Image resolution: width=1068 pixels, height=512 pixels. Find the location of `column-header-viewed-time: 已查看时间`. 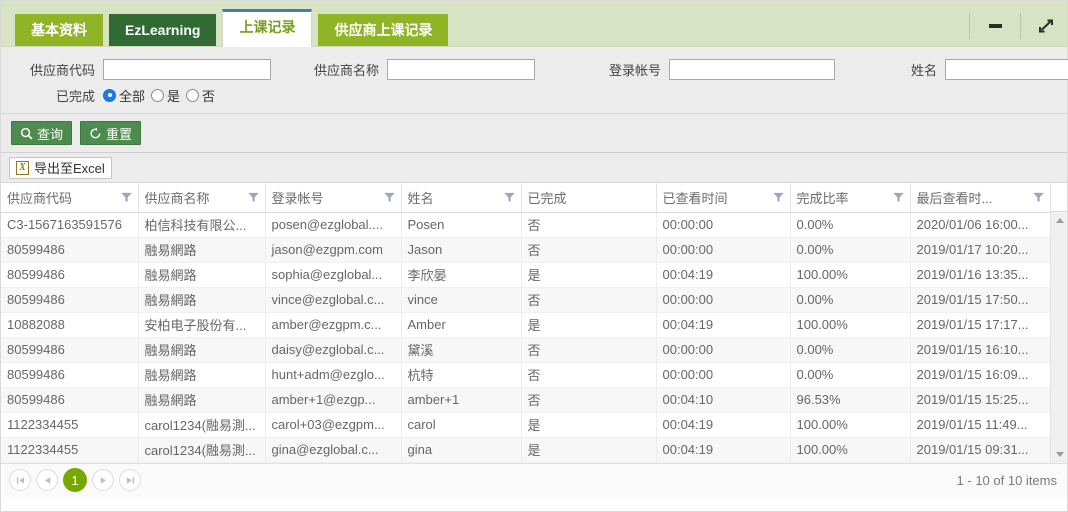

column-header-viewed-time: 已查看时间 is located at coordinates (723, 198).